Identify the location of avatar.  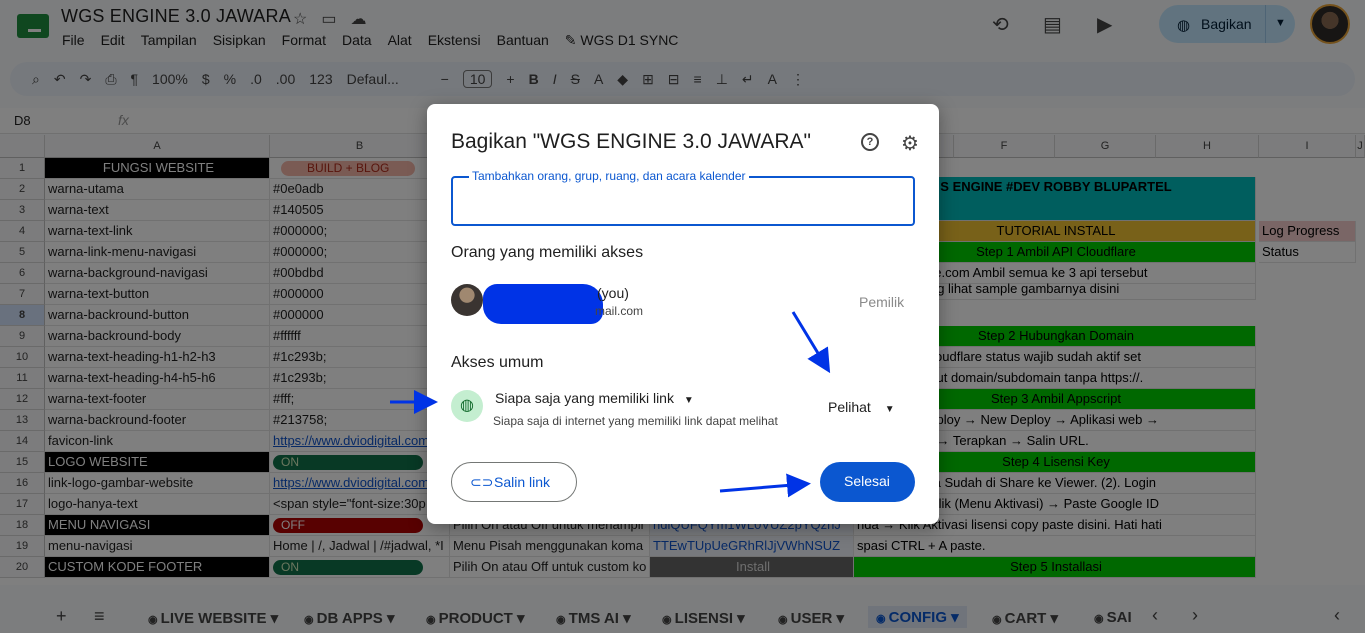
(467, 300).